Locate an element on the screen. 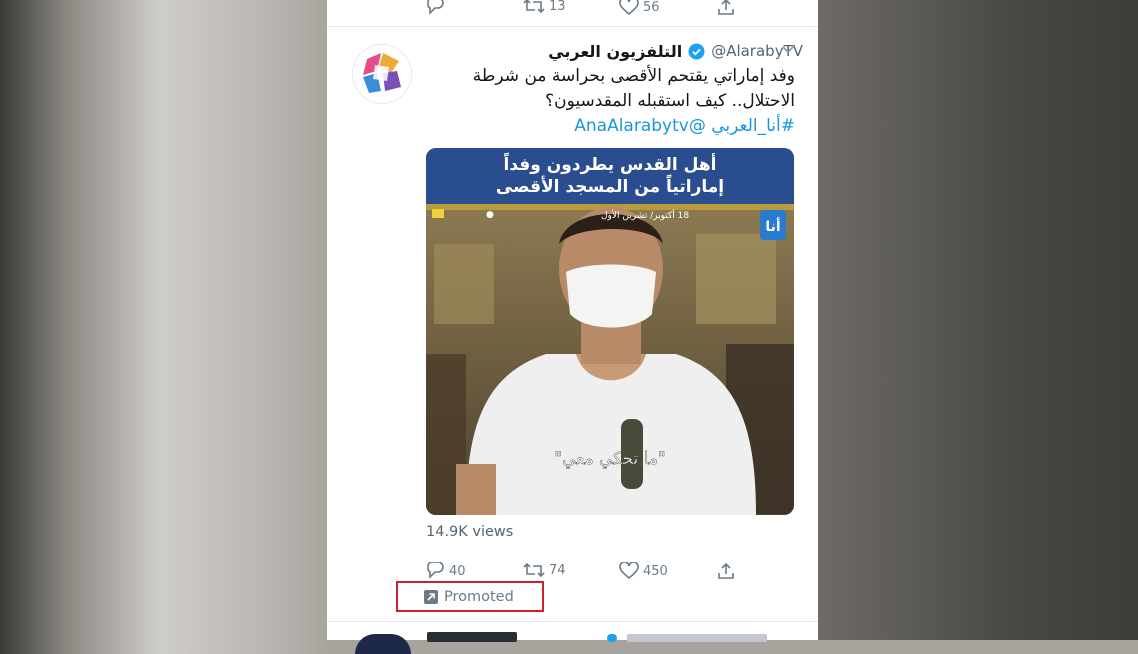 The image size is (1138, 654). promoted-label: Promoted is located at coordinates (470, 596).